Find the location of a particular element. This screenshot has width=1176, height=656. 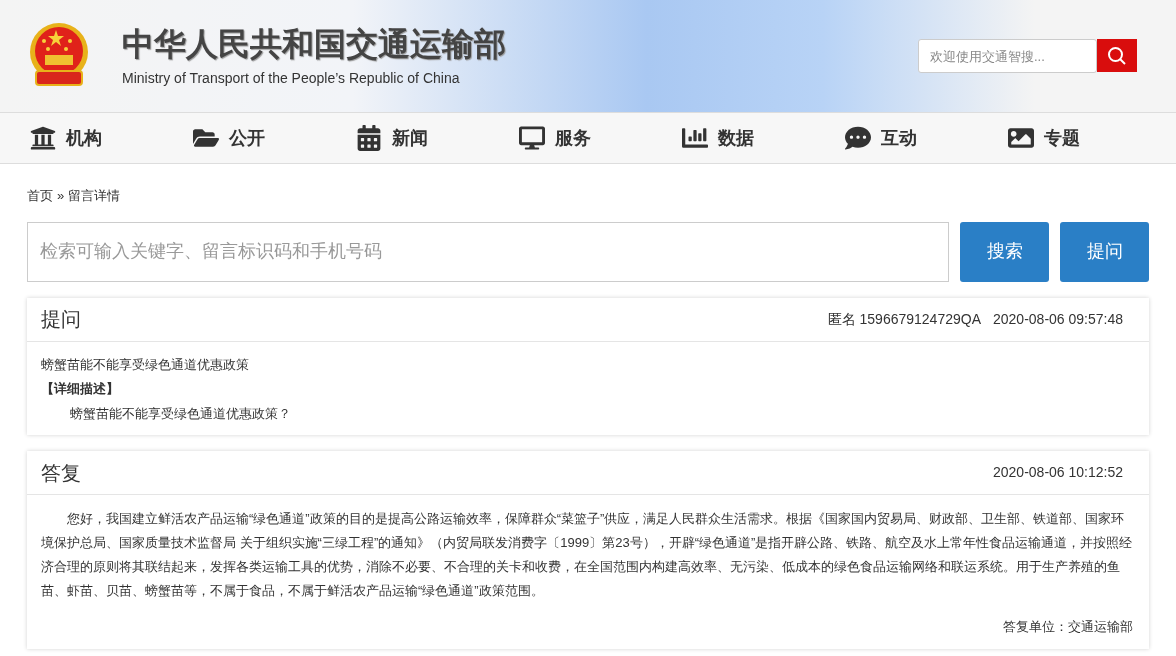

question-title: 螃蟹苗能不能享受绿色通道优惠政策 is located at coordinates (145, 364).